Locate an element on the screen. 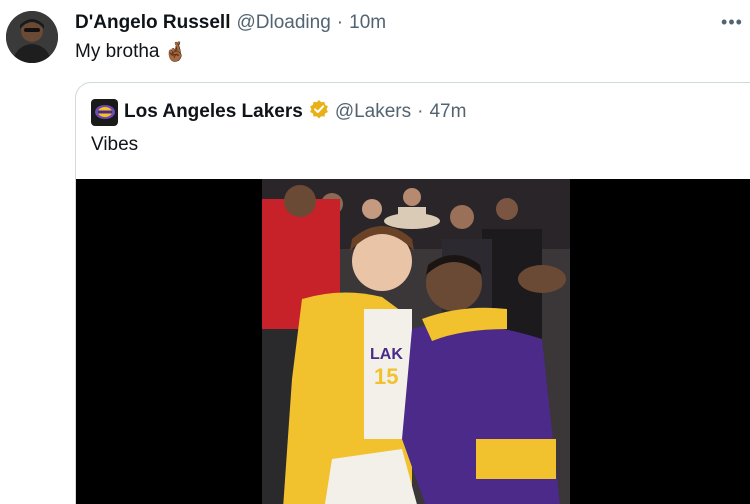  tweet-header: D'Angelo Russell @Dloading · 10m is located at coordinates (230, 23).